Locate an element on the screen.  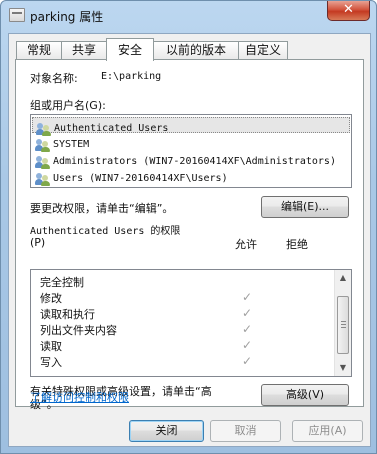
list-item: Authenticated Users is located at coordinates (191, 126).